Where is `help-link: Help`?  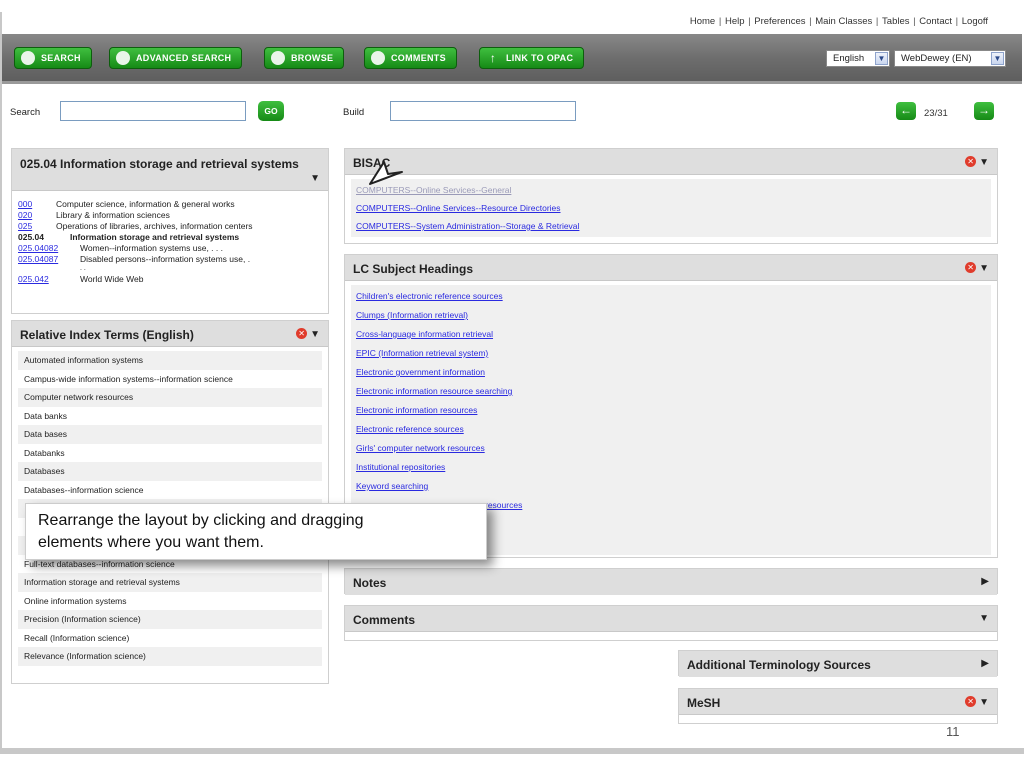
help-link: Help is located at coordinates (735, 21).